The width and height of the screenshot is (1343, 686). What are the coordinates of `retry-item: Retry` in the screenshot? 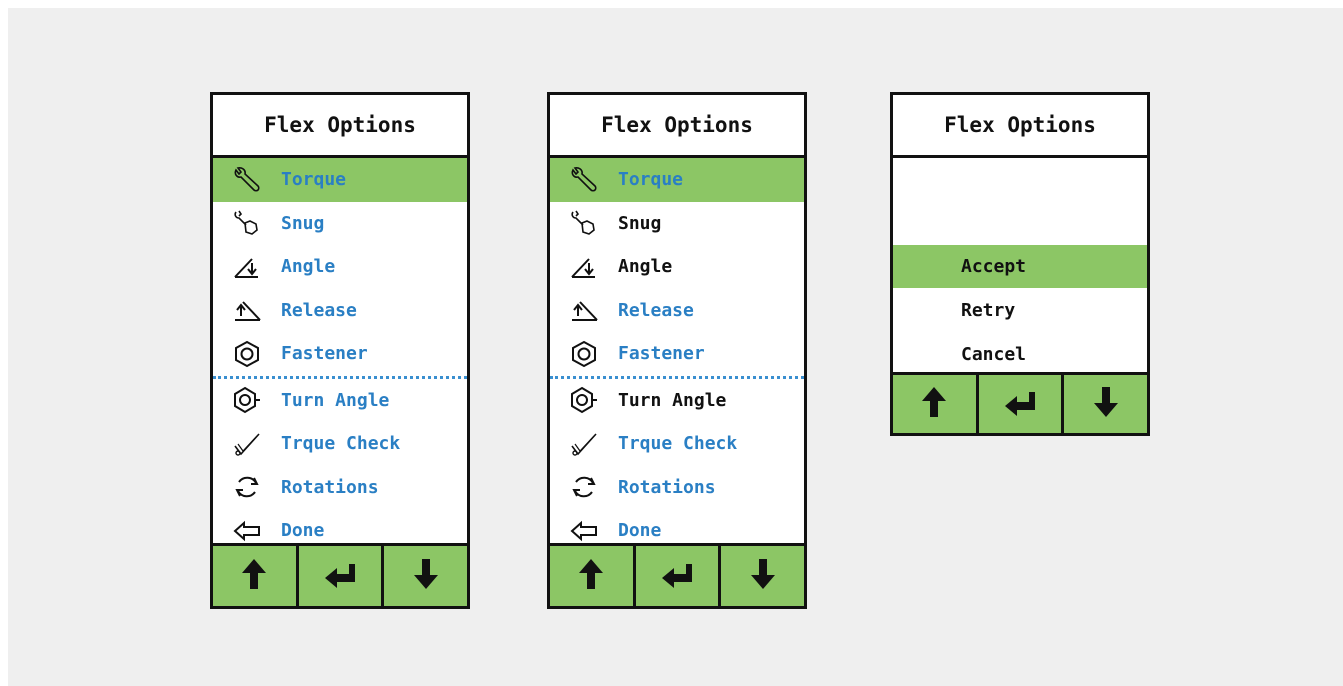 It's located at (1020, 310).